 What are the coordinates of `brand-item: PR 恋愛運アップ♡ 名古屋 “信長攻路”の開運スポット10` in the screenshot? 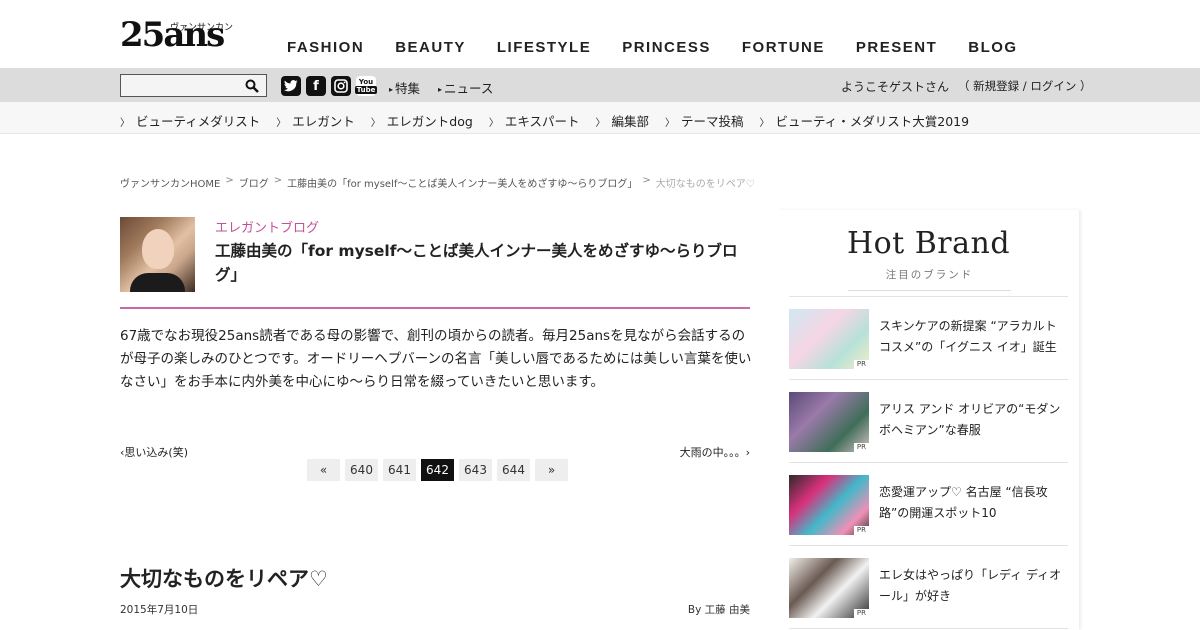 It's located at (928, 504).